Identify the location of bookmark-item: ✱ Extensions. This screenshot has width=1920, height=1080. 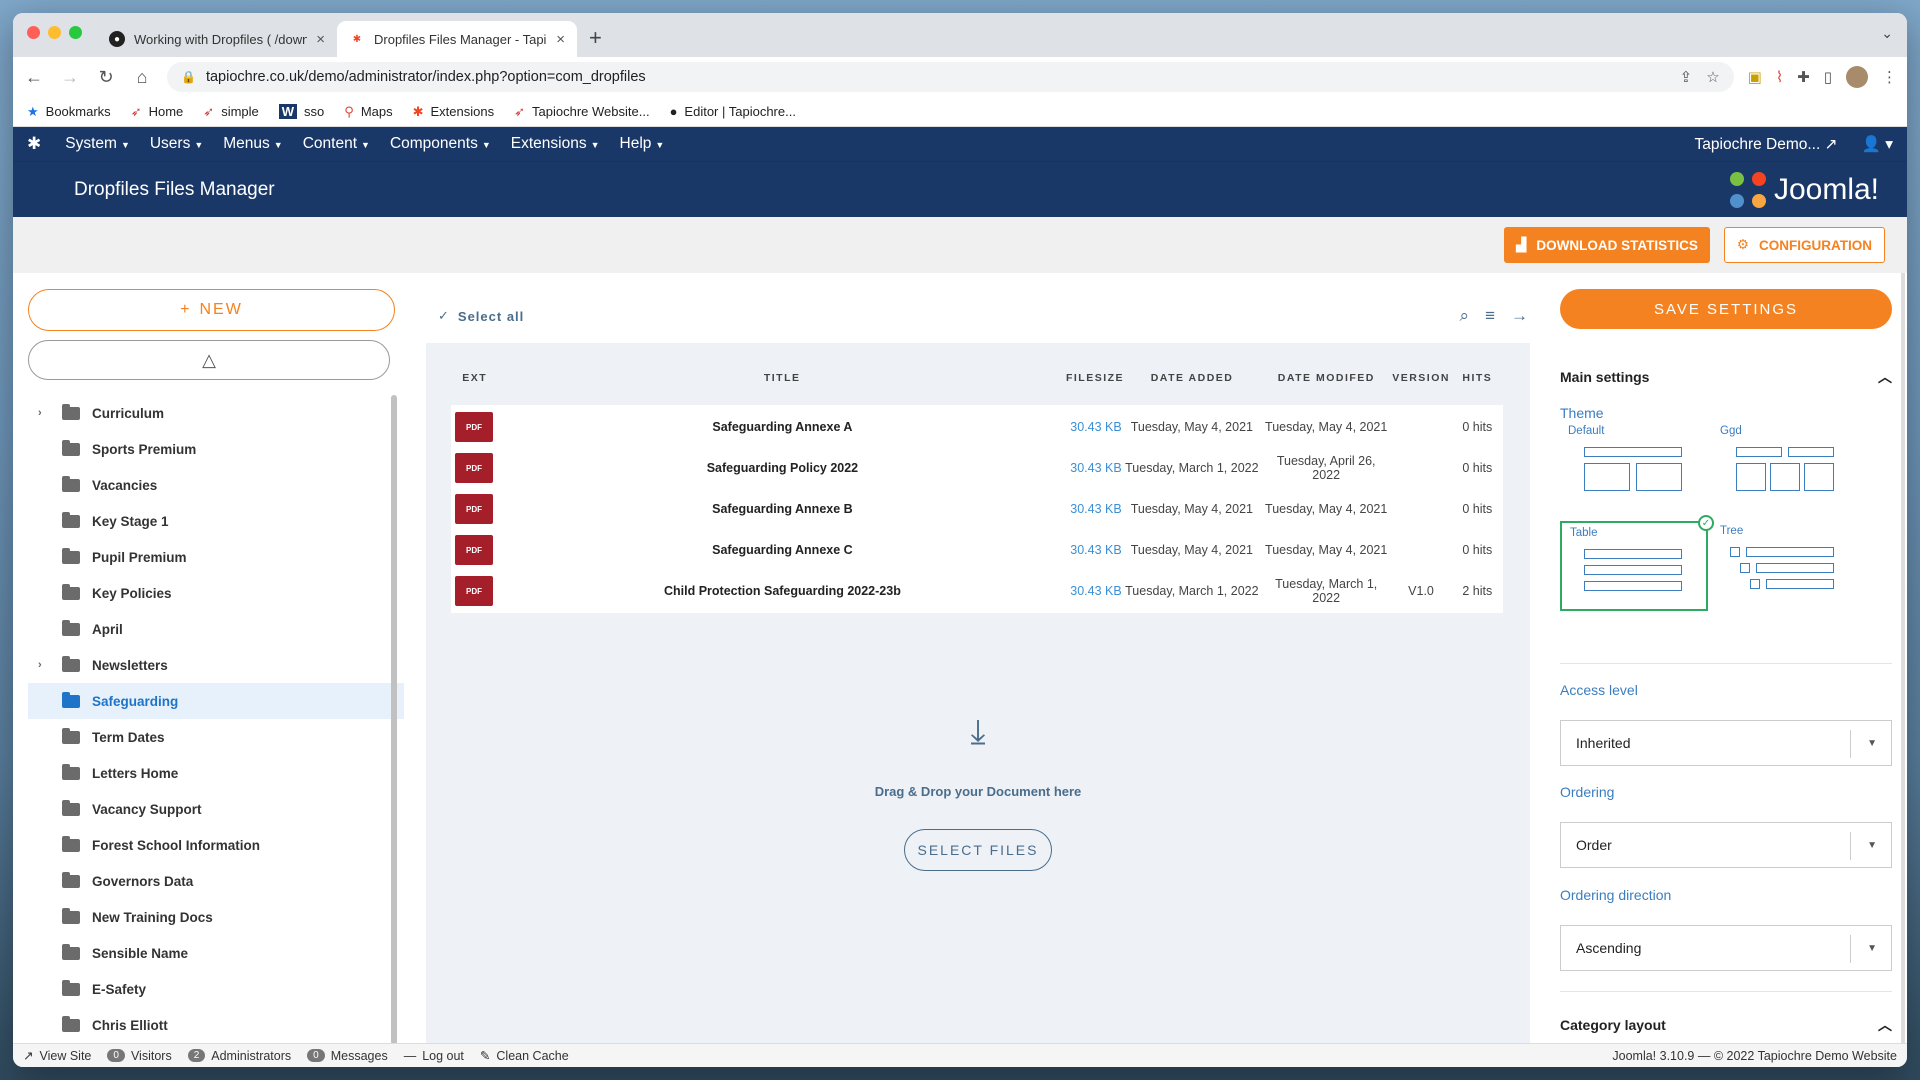
(454, 112).